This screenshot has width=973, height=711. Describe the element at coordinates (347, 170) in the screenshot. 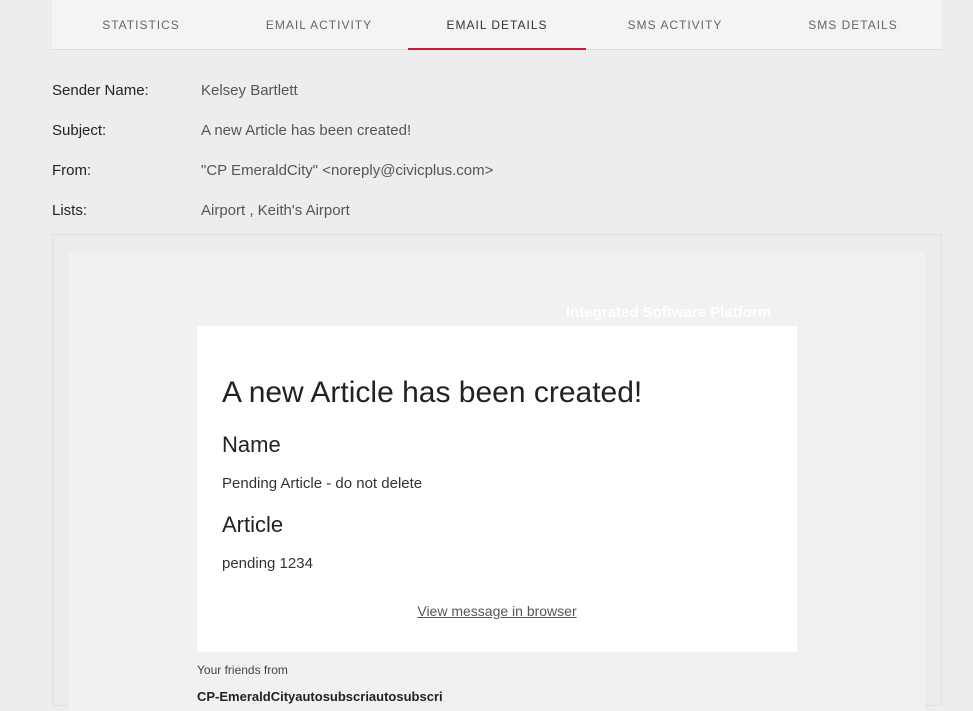

I see `from-value: "CP EmeraldCity" <noreply@civicplus.com>` at that location.